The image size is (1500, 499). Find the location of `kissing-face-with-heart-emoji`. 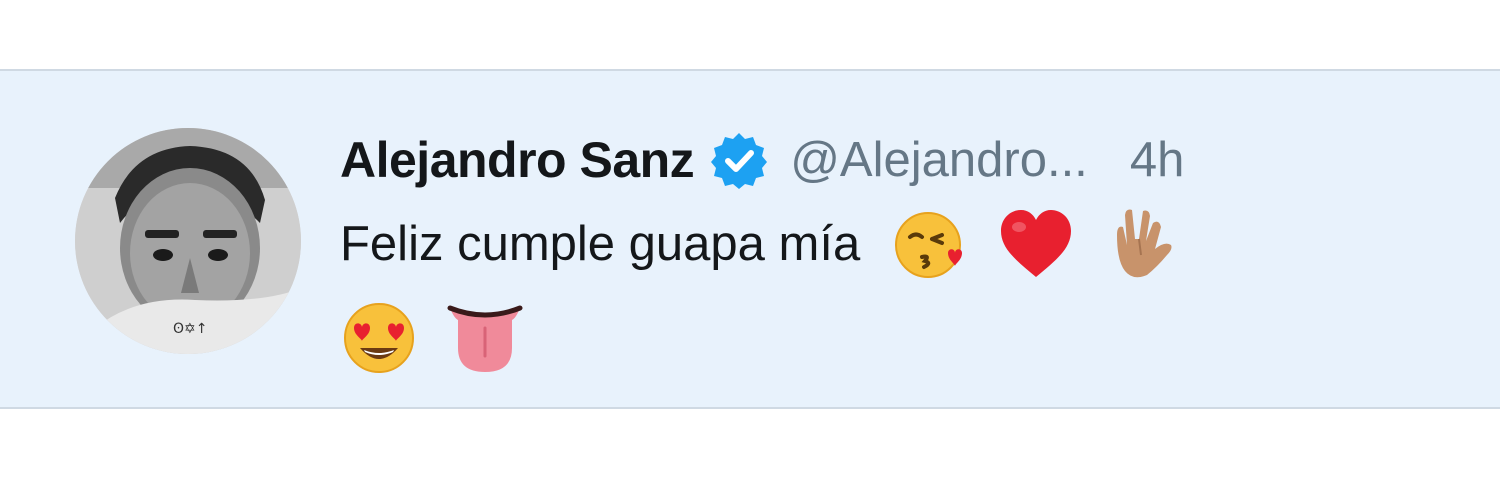

kissing-face-with-heart-emoji is located at coordinates (931, 244).